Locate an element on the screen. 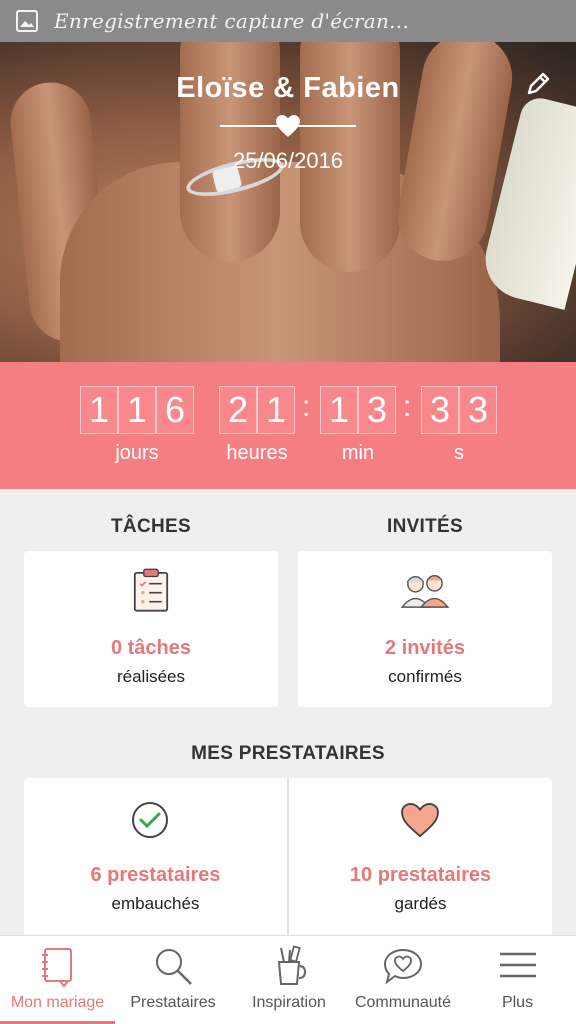 This screenshot has width=576, height=1024. guests-card: 2 invités confirmés is located at coordinates (425, 629).